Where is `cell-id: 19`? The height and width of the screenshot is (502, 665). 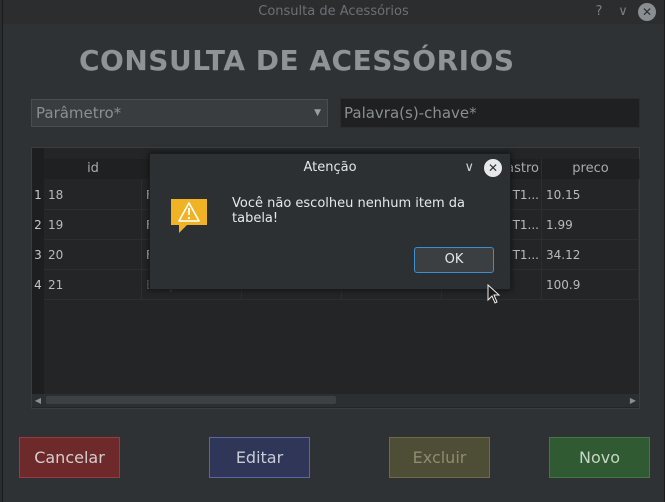
cell-id: 19 is located at coordinates (93, 225).